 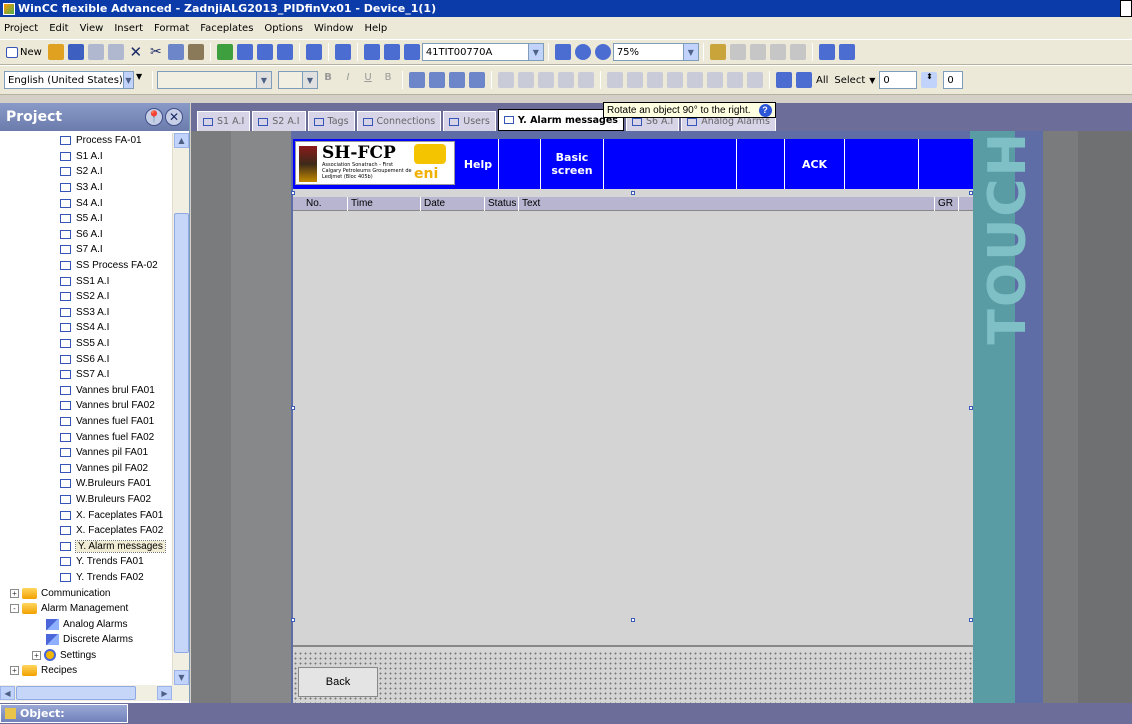 What do you see at coordinates (86, 546) in the screenshot?
I see `tree-item: Y. Alarm messages` at bounding box center [86, 546].